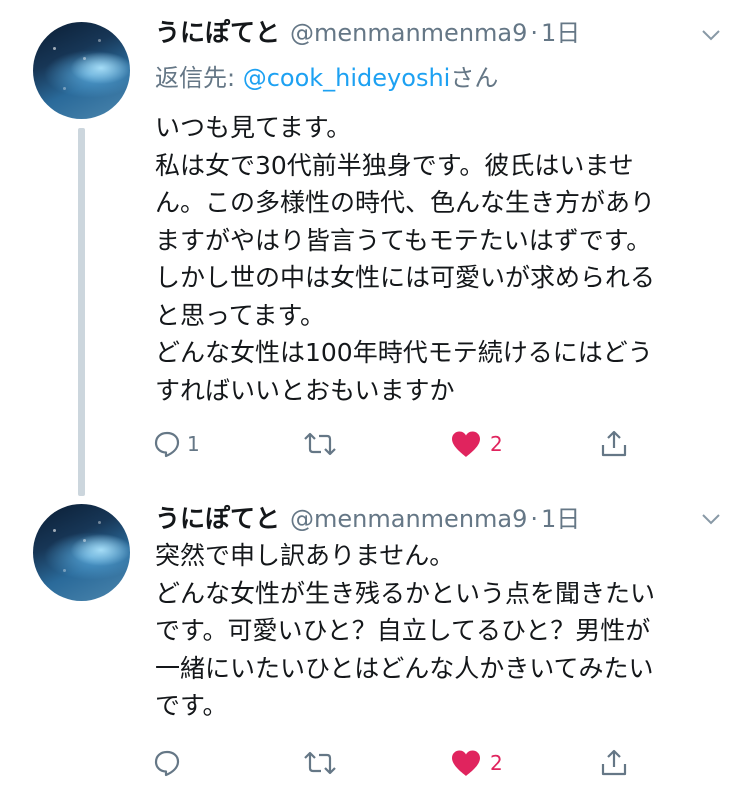 This screenshot has width=750, height=797. I want to click on tweet-text-line: どんな女性が生き残るかという点を聞きたい, so click(405, 593).